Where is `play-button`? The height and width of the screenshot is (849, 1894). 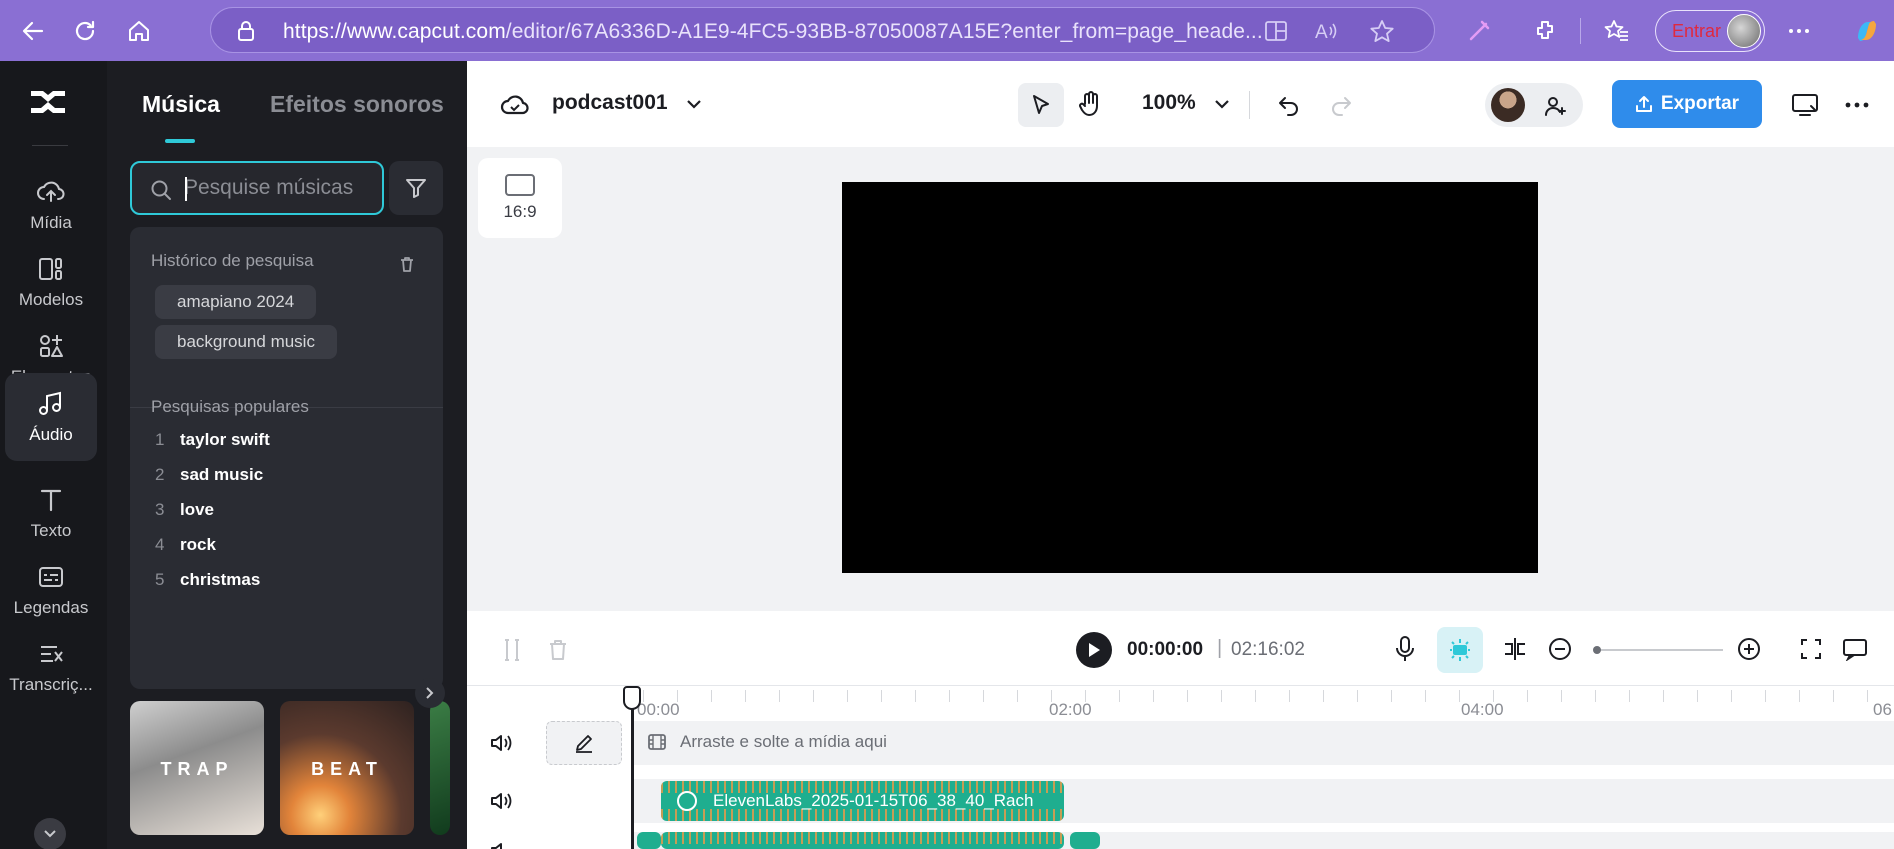
play-button is located at coordinates (1094, 650).